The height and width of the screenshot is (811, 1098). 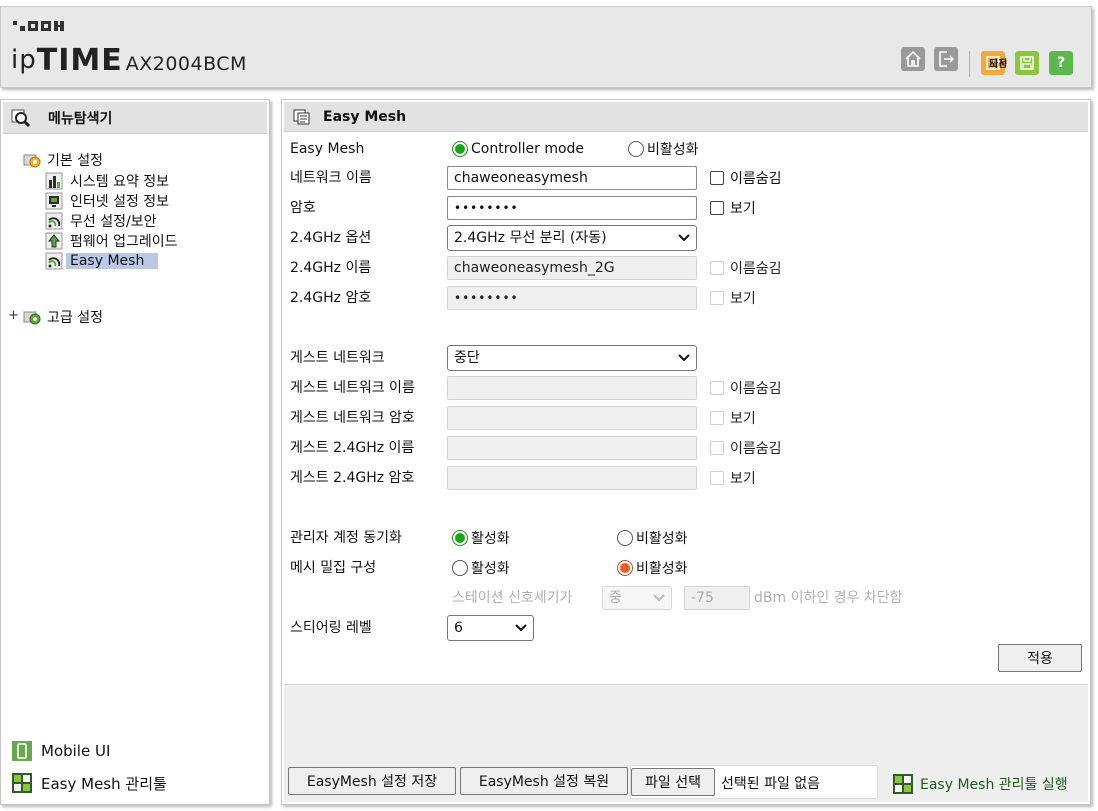 What do you see at coordinates (946, 59) in the screenshot?
I see `logout-icon` at bounding box center [946, 59].